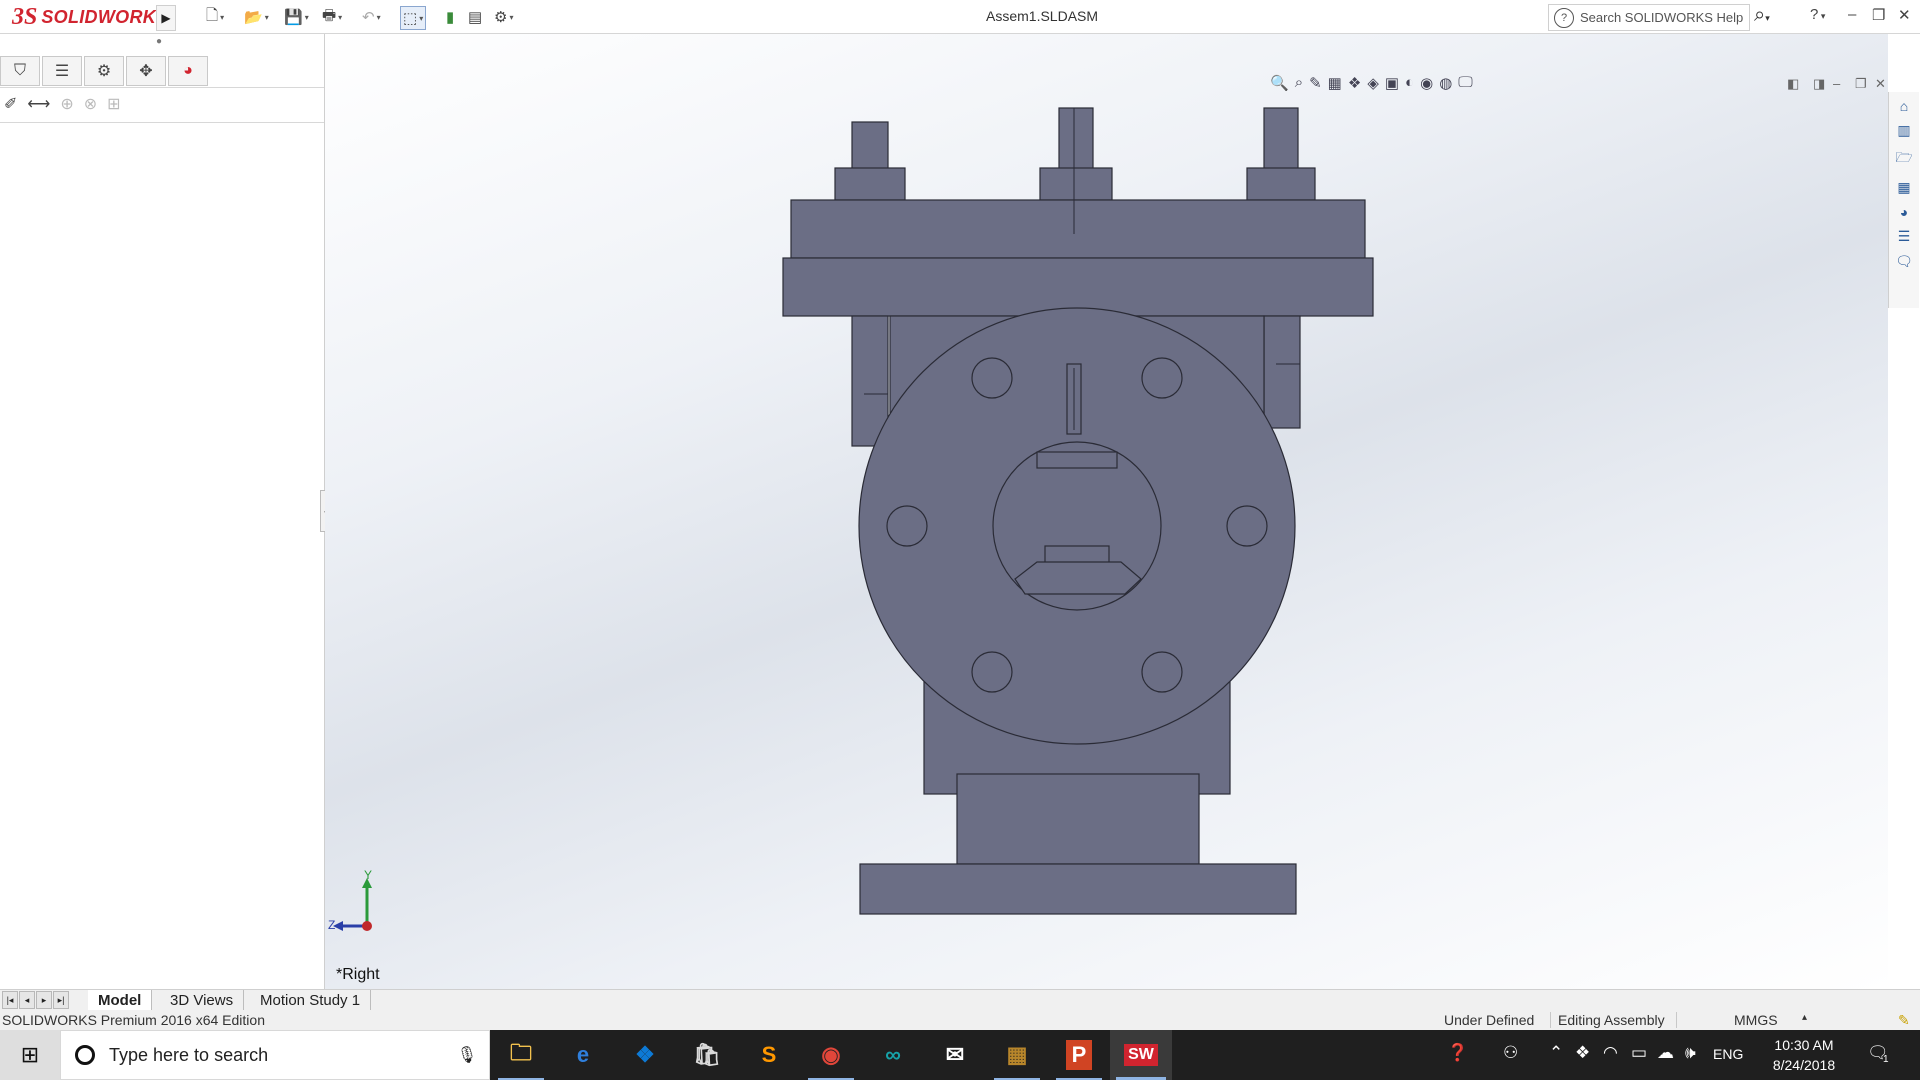 This screenshot has height=1080, width=1920. What do you see at coordinates (38, 104) in the screenshot?
I see `mate-icon: ⟷` at bounding box center [38, 104].